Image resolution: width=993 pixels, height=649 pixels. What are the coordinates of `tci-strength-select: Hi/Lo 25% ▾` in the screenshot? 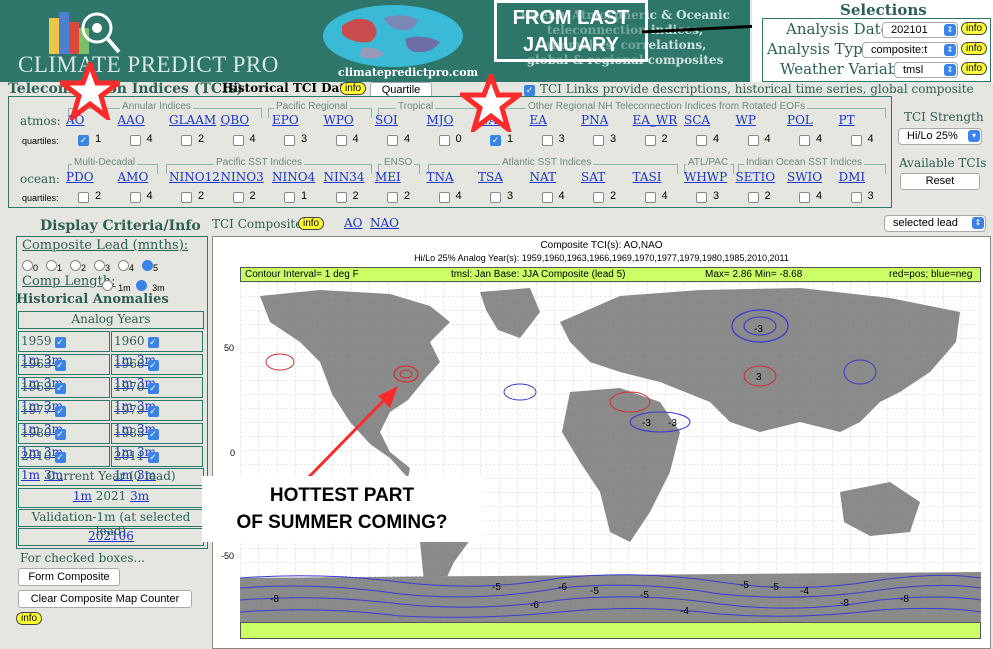 It's located at (940, 136).